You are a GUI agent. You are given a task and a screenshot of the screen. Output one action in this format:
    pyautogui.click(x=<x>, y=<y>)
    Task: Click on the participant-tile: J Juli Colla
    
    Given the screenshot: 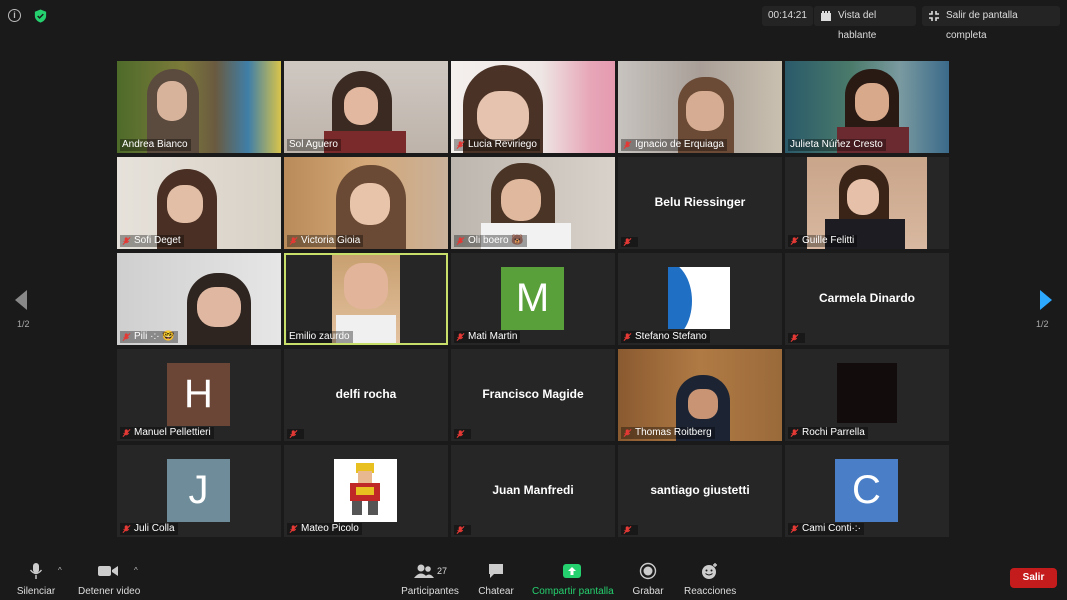 What is the action you would take?
    pyautogui.click(x=199, y=491)
    